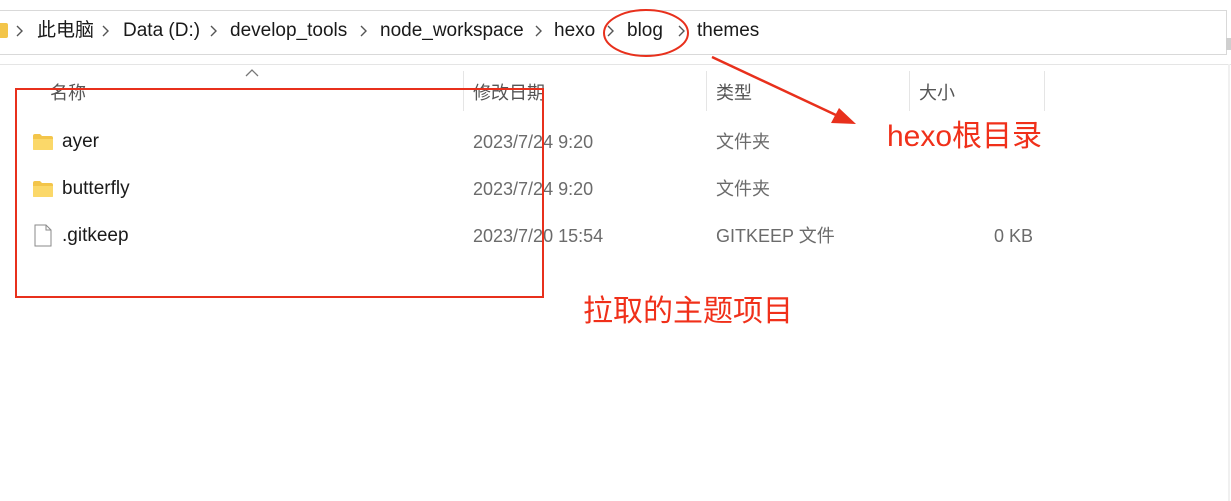  Describe the element at coordinates (775, 86) in the screenshot. I see `annotation-arrow-line` at that location.